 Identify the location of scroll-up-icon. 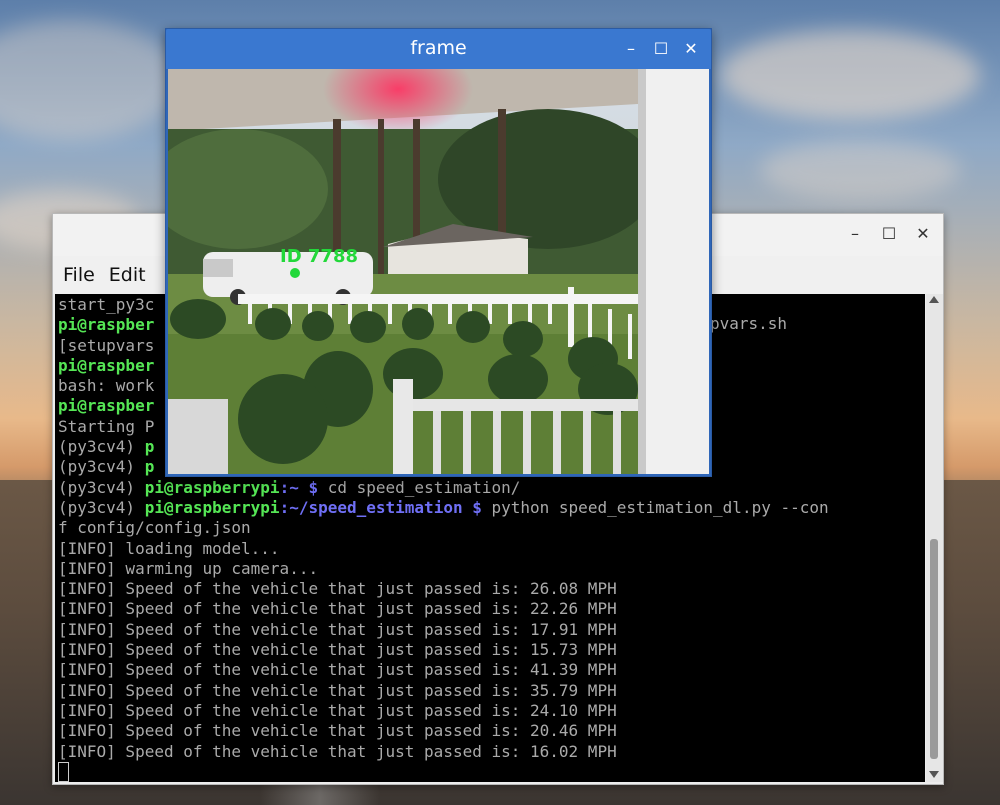
(934, 299).